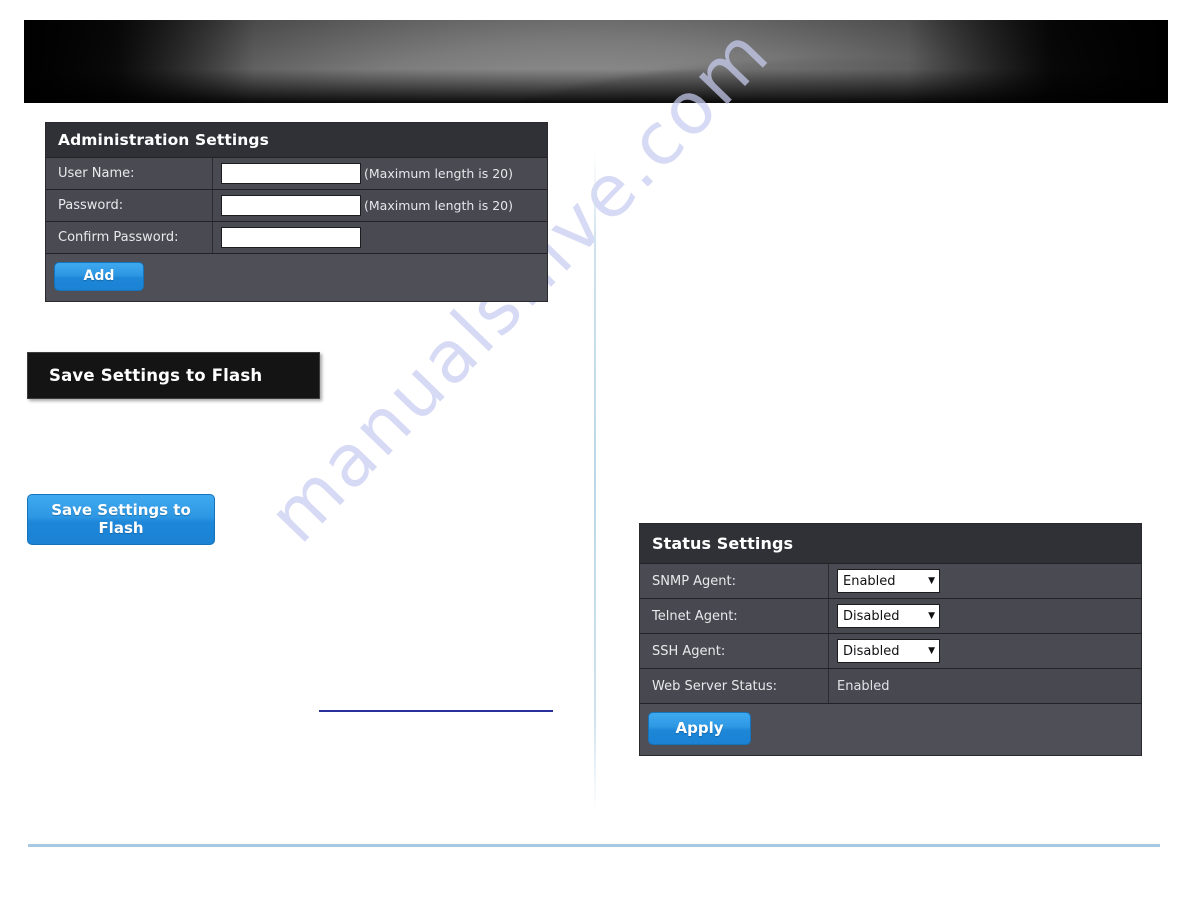 This screenshot has width=1188, height=918. Describe the element at coordinates (871, 616) in the screenshot. I see `telnet-agent-selected-value: Disabled` at that location.